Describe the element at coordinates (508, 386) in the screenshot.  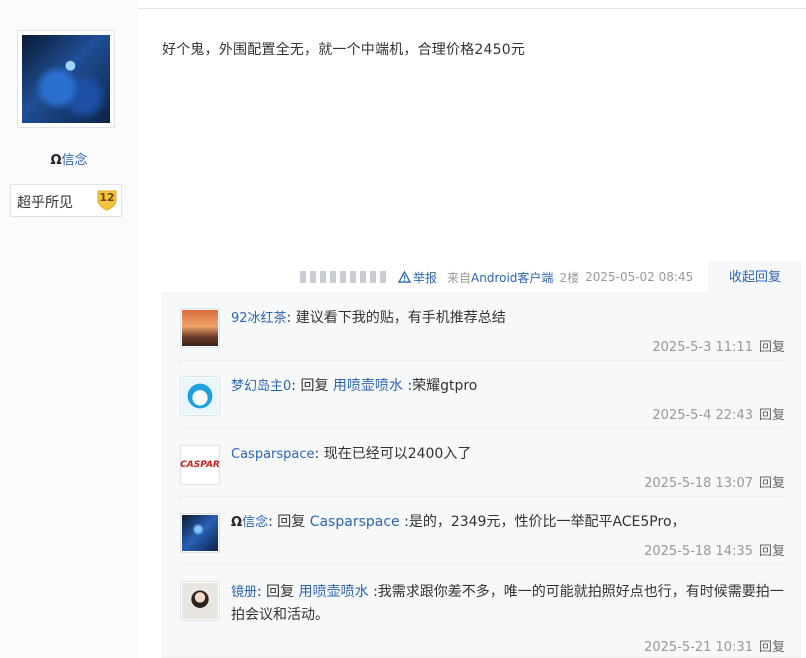
I see `reply-text: 梦幻岛主0: 回复 用喷壶喷水 :荣耀gtpro` at that location.